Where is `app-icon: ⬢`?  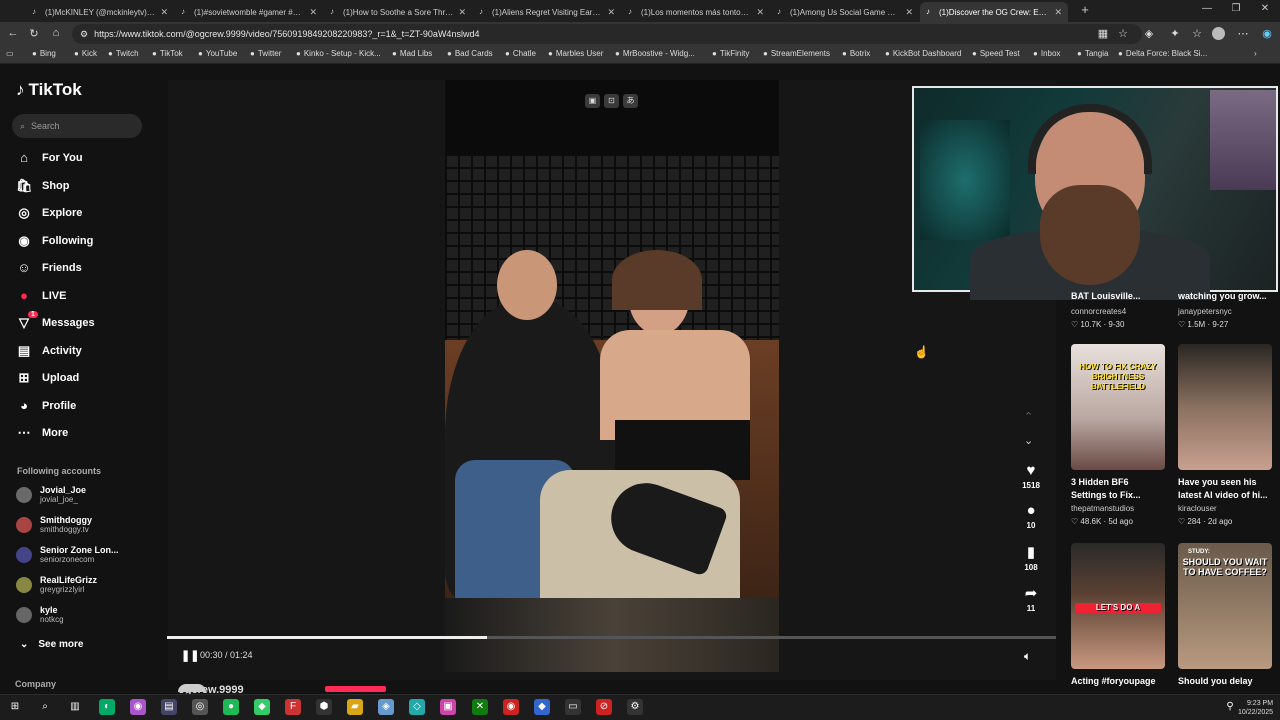
app-icon: ⬢ is located at coordinates (324, 707).